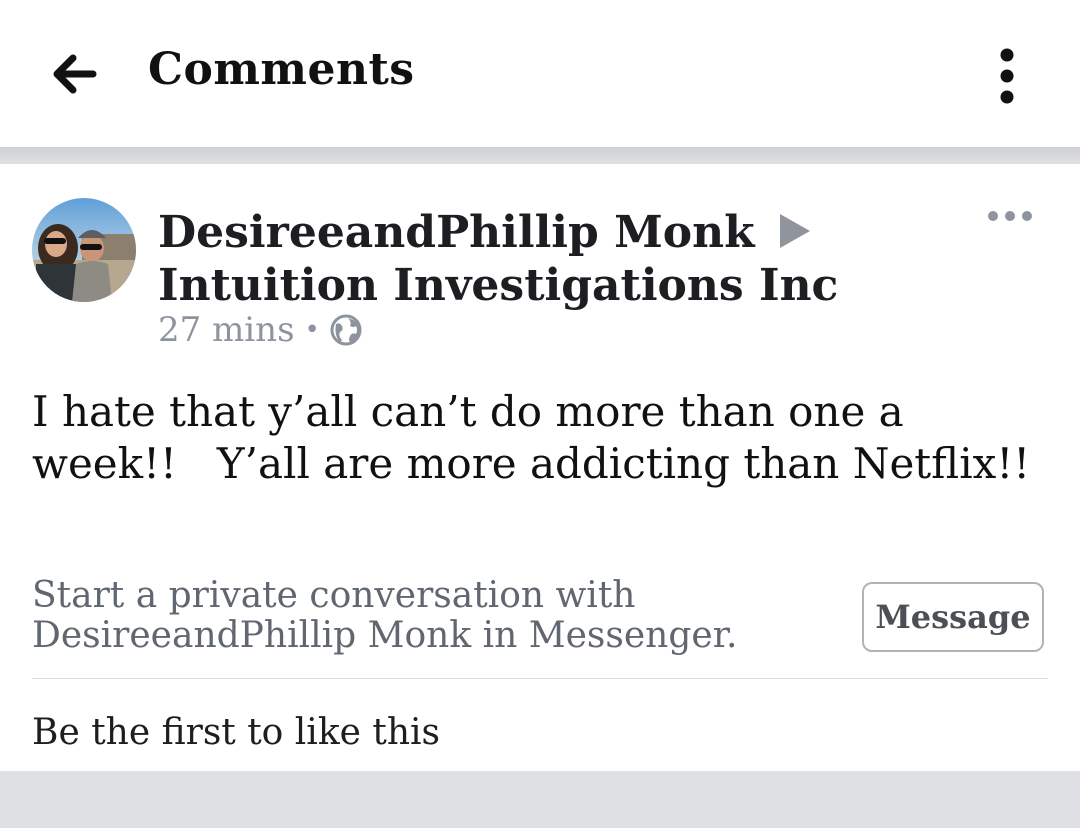 This screenshot has height=828, width=1080. What do you see at coordinates (540, 678) in the screenshot?
I see `divider` at bounding box center [540, 678].